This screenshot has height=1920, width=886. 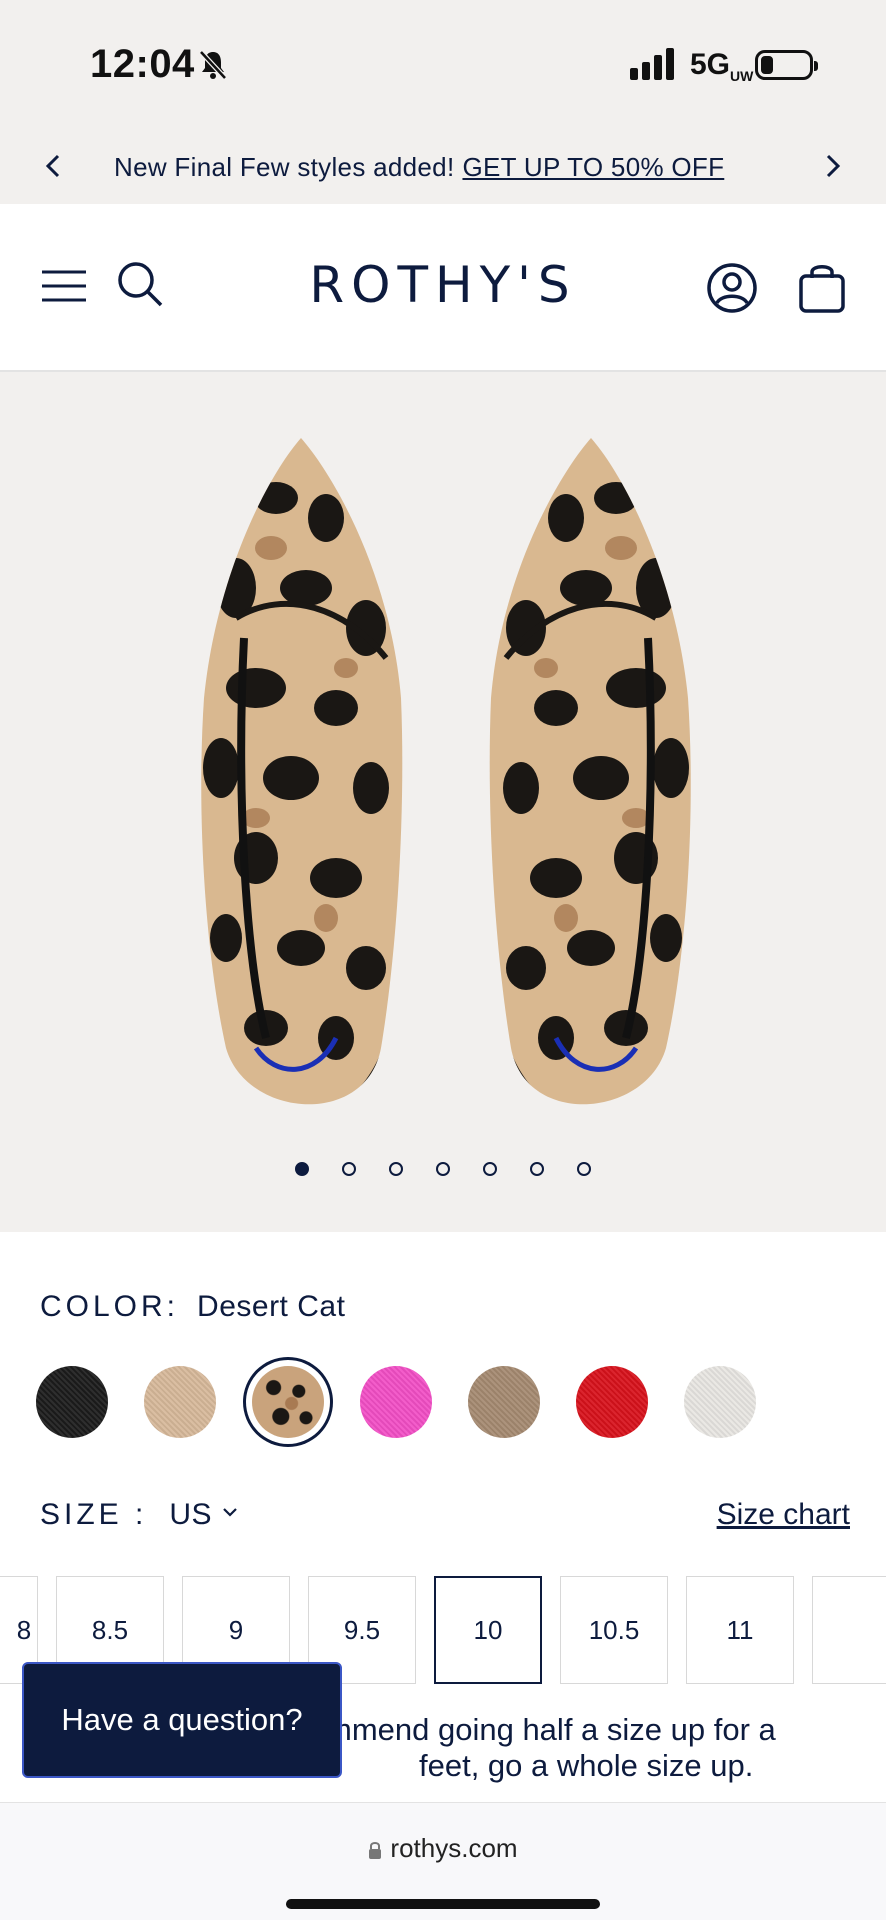 I want to click on battery-icon, so click(x=786, y=65).